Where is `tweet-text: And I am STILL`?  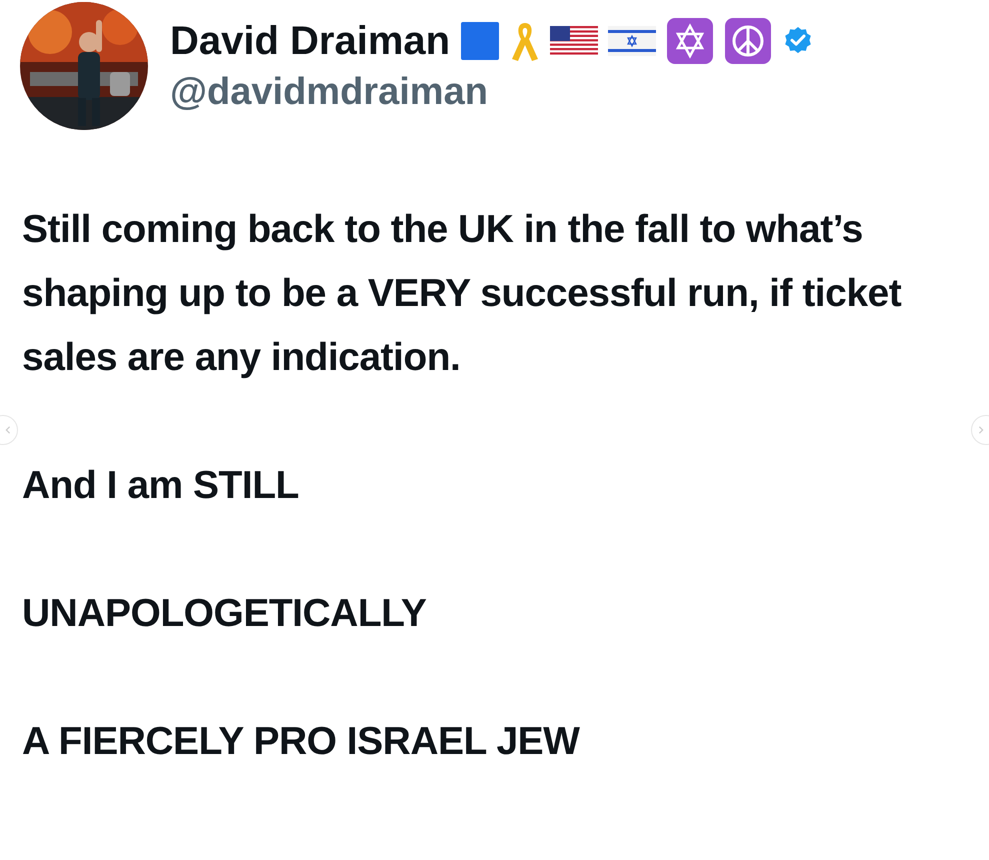
tweet-text: And I am STILL is located at coordinates (161, 486).